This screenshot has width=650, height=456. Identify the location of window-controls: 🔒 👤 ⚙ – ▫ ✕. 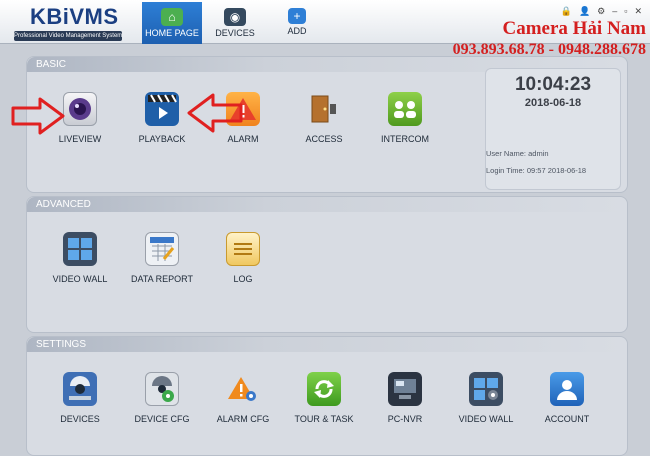
(601, 11).